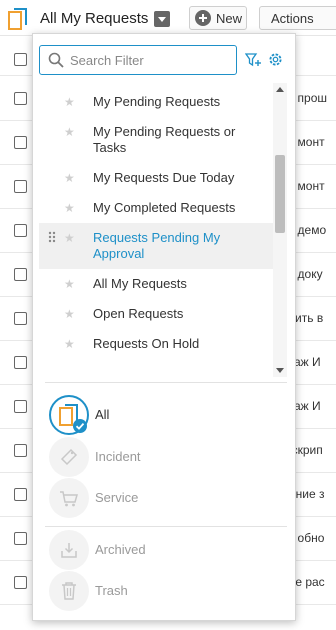 The height and width of the screenshot is (630, 336). I want to click on filter-item-label: Open Requests, so click(138, 313).